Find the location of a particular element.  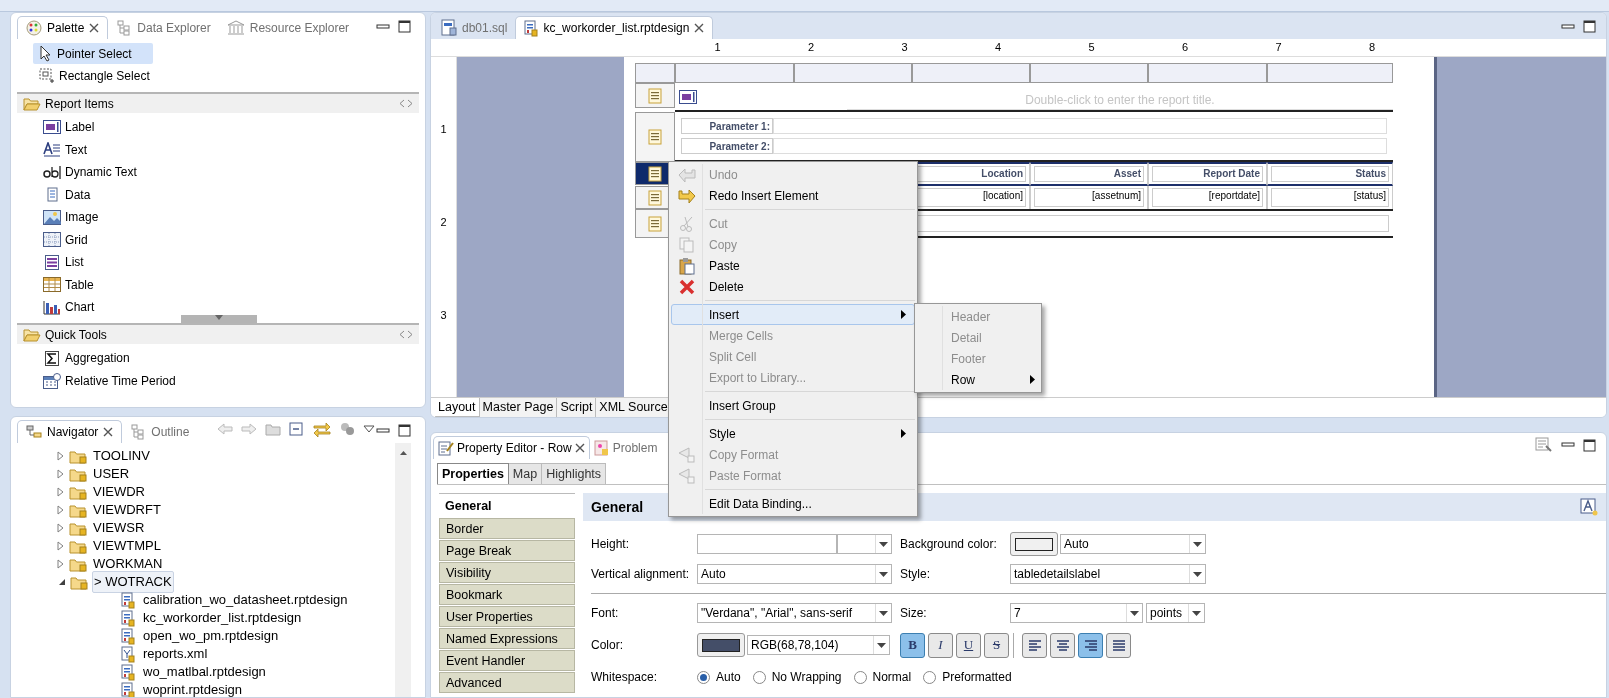

tab: Resource Explorer is located at coordinates (288, 27).